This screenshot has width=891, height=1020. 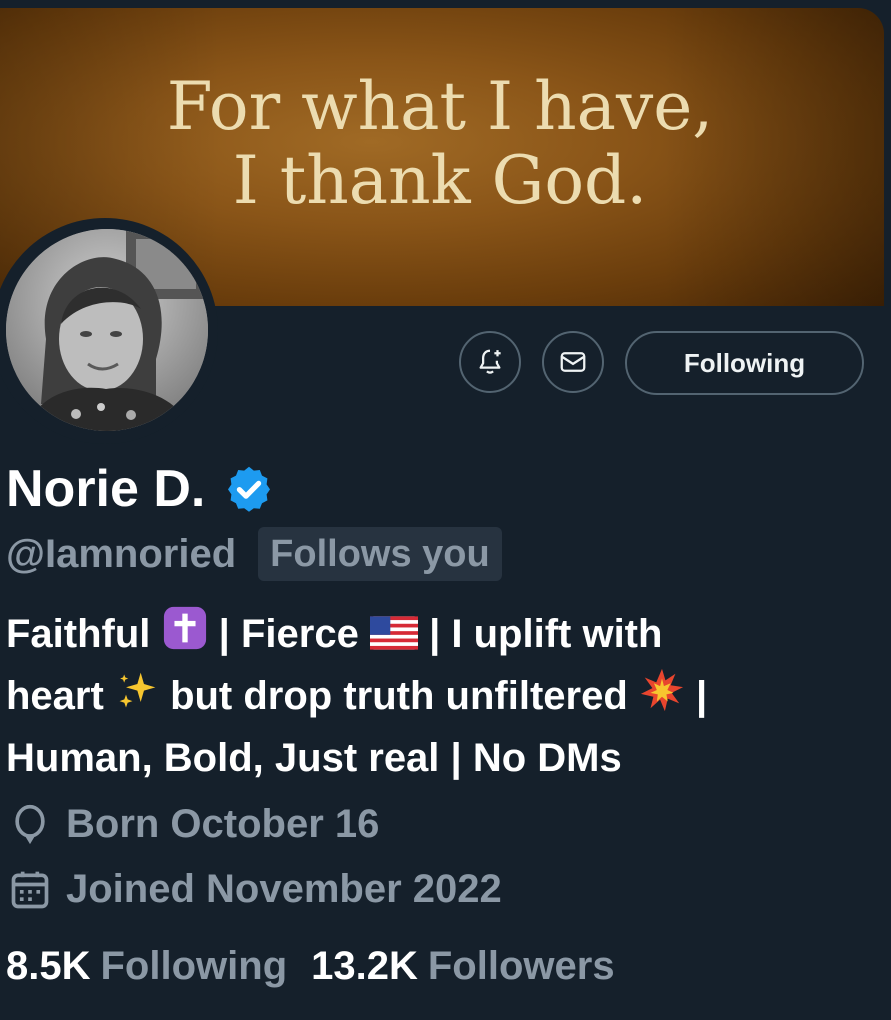 I want to click on followers-stat-link: 13.2K Followers, so click(x=462, y=966).